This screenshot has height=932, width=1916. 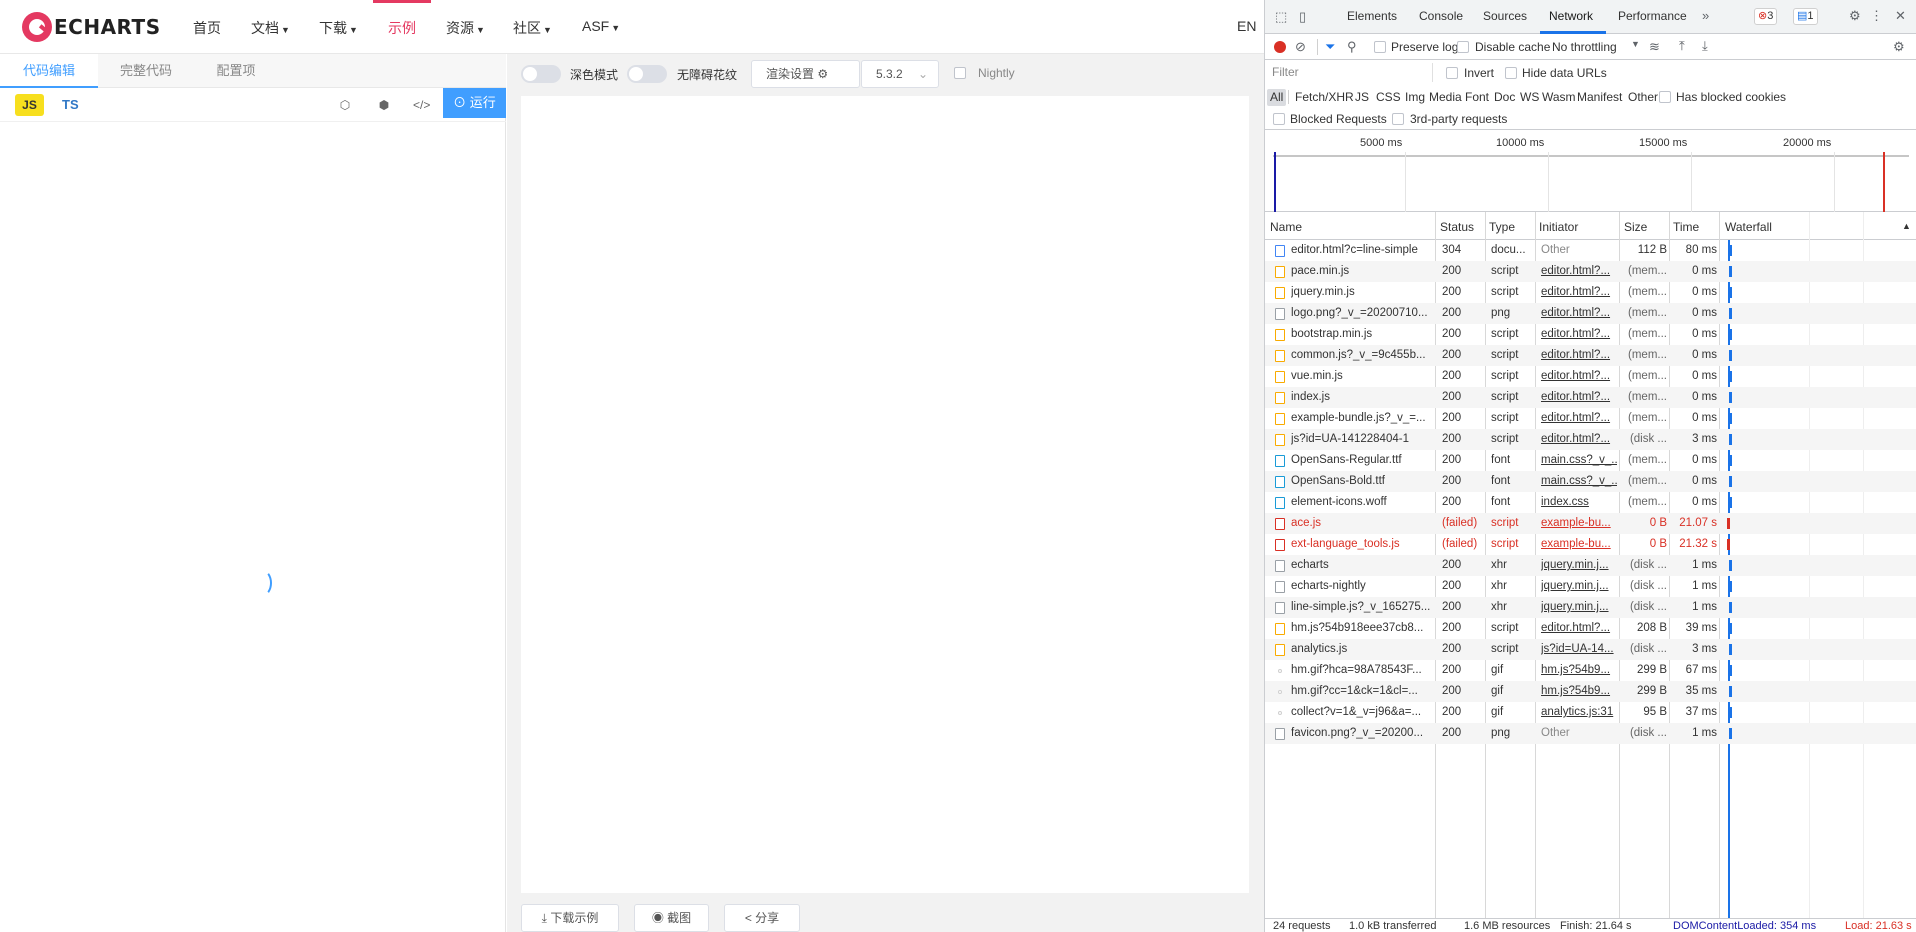 I want to click on clear-icon: ⊘, so click(x=1300, y=47).